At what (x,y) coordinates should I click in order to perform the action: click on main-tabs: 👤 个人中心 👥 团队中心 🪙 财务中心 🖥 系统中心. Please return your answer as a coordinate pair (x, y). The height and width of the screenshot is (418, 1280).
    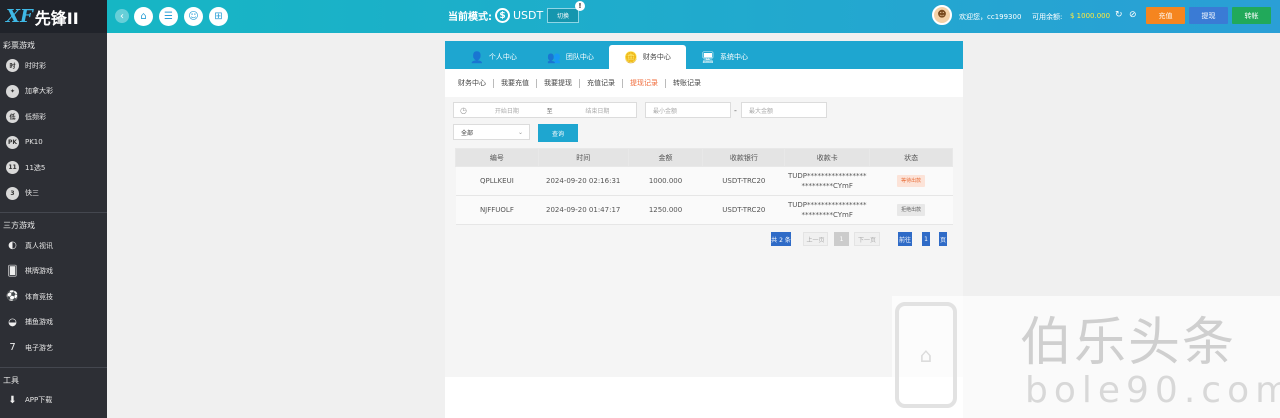
    Looking at the image, I should click on (704, 55).